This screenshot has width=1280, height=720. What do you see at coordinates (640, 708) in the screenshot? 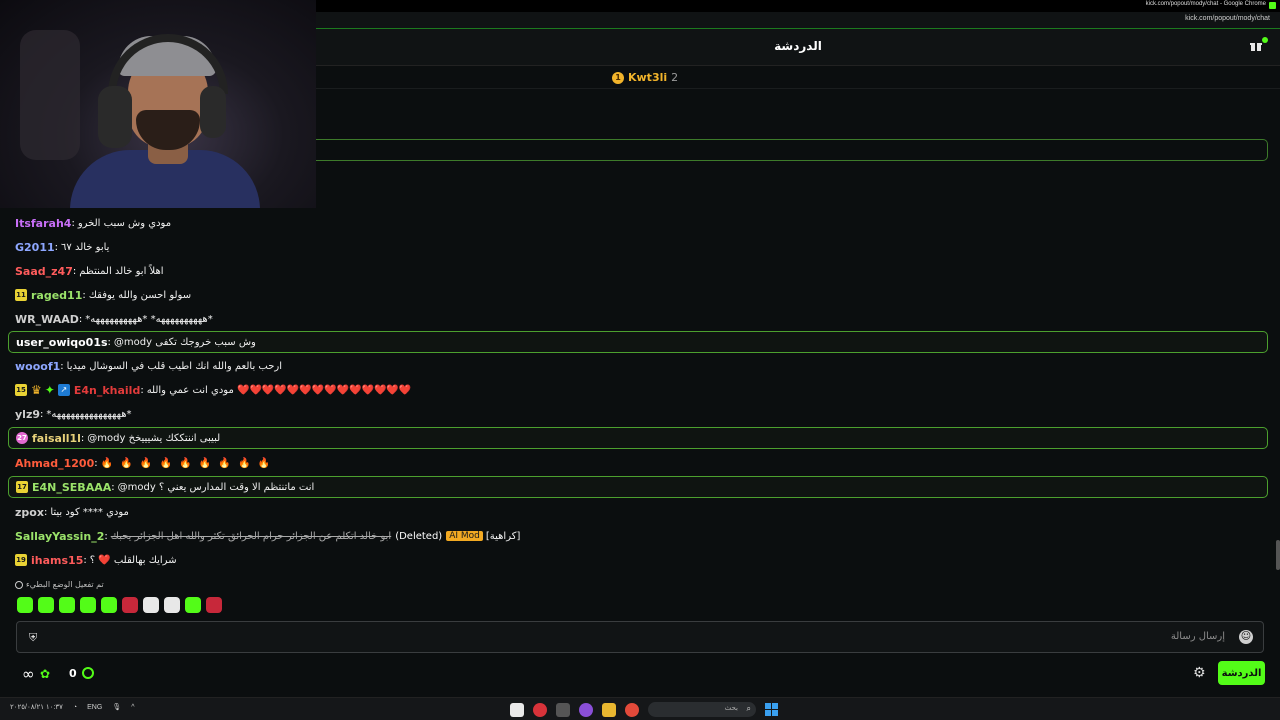
I see `taskbar: ١٠:٣٧ ٢٠٢٥/٠٨/٢١ ◔ ENG 🎙 ^ بحث ⌕` at bounding box center [640, 708].